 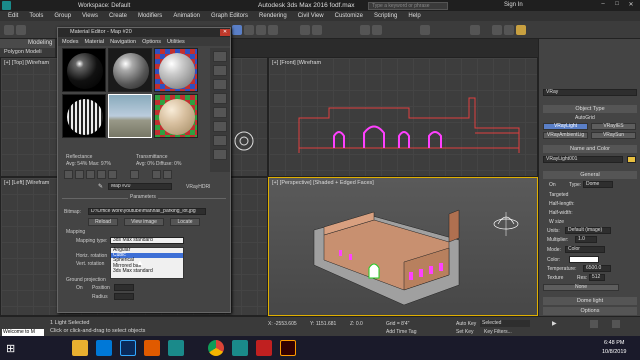 I want to click on on-checkbox: On, so click(x=552, y=185).